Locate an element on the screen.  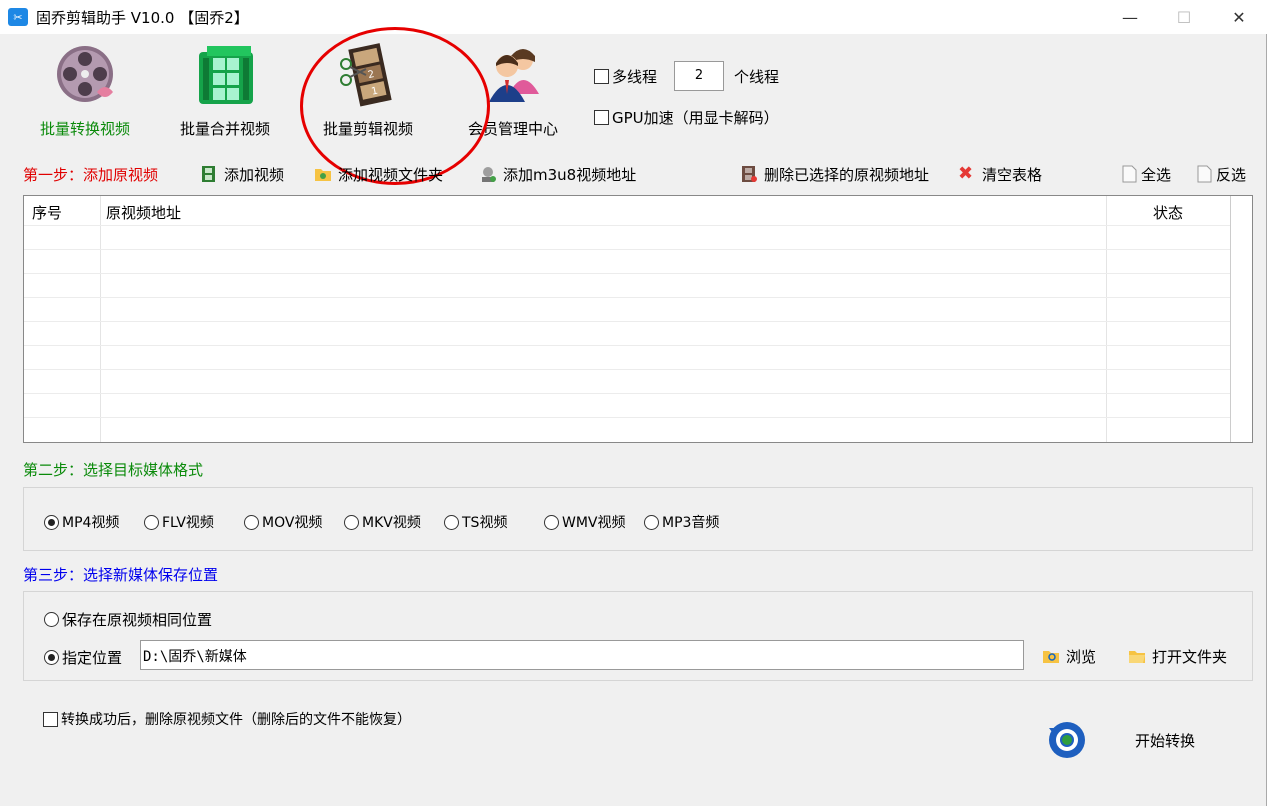
delete-selected-label: 删除已选择的原视频地址 is located at coordinates (847, 174).